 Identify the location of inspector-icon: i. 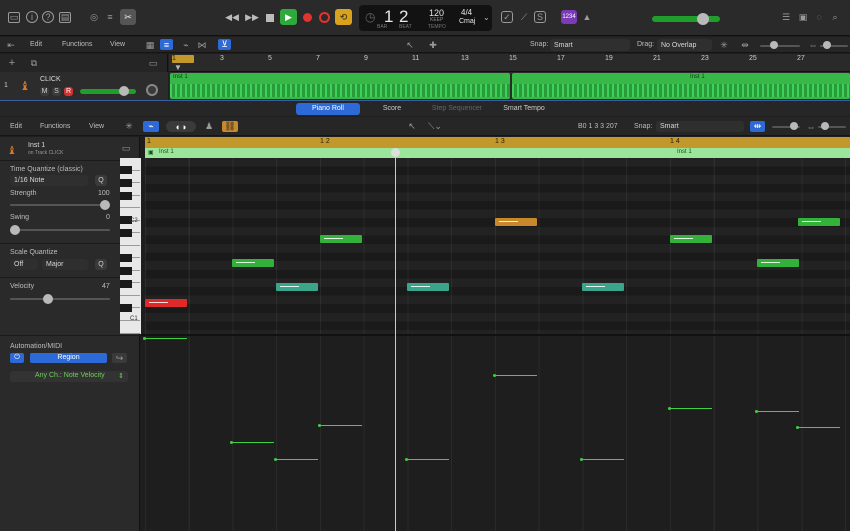
(32, 17).